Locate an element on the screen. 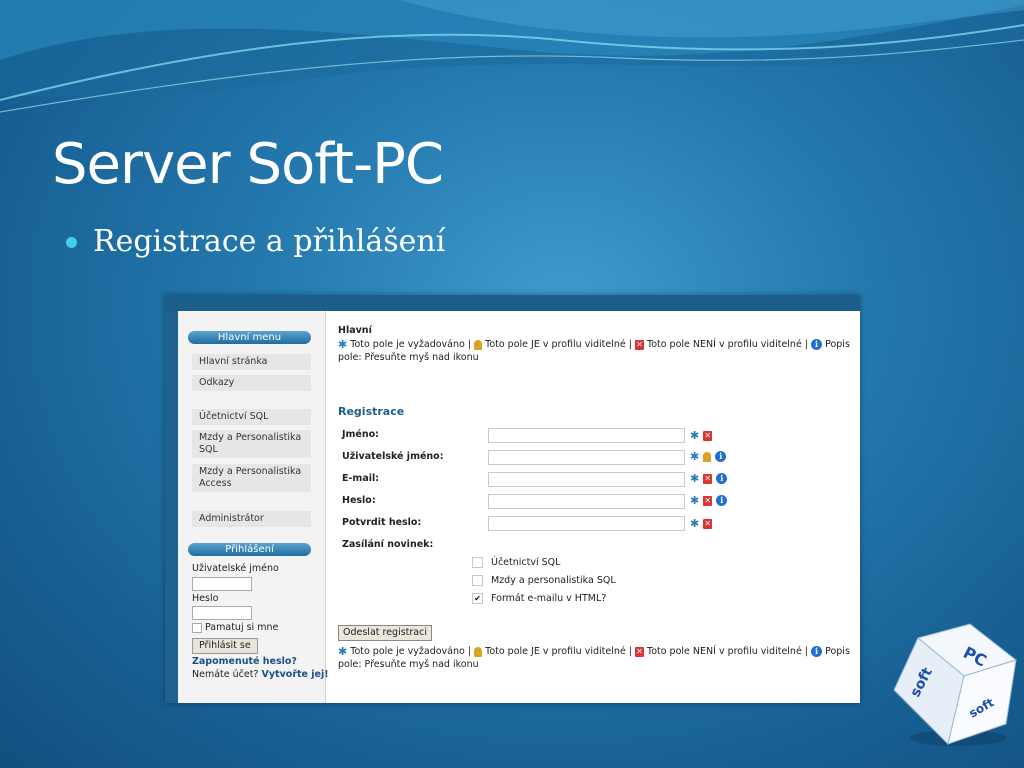 Image resolution: width=1024 pixels, height=768 pixels. decorative-waves is located at coordinates (512, 56).